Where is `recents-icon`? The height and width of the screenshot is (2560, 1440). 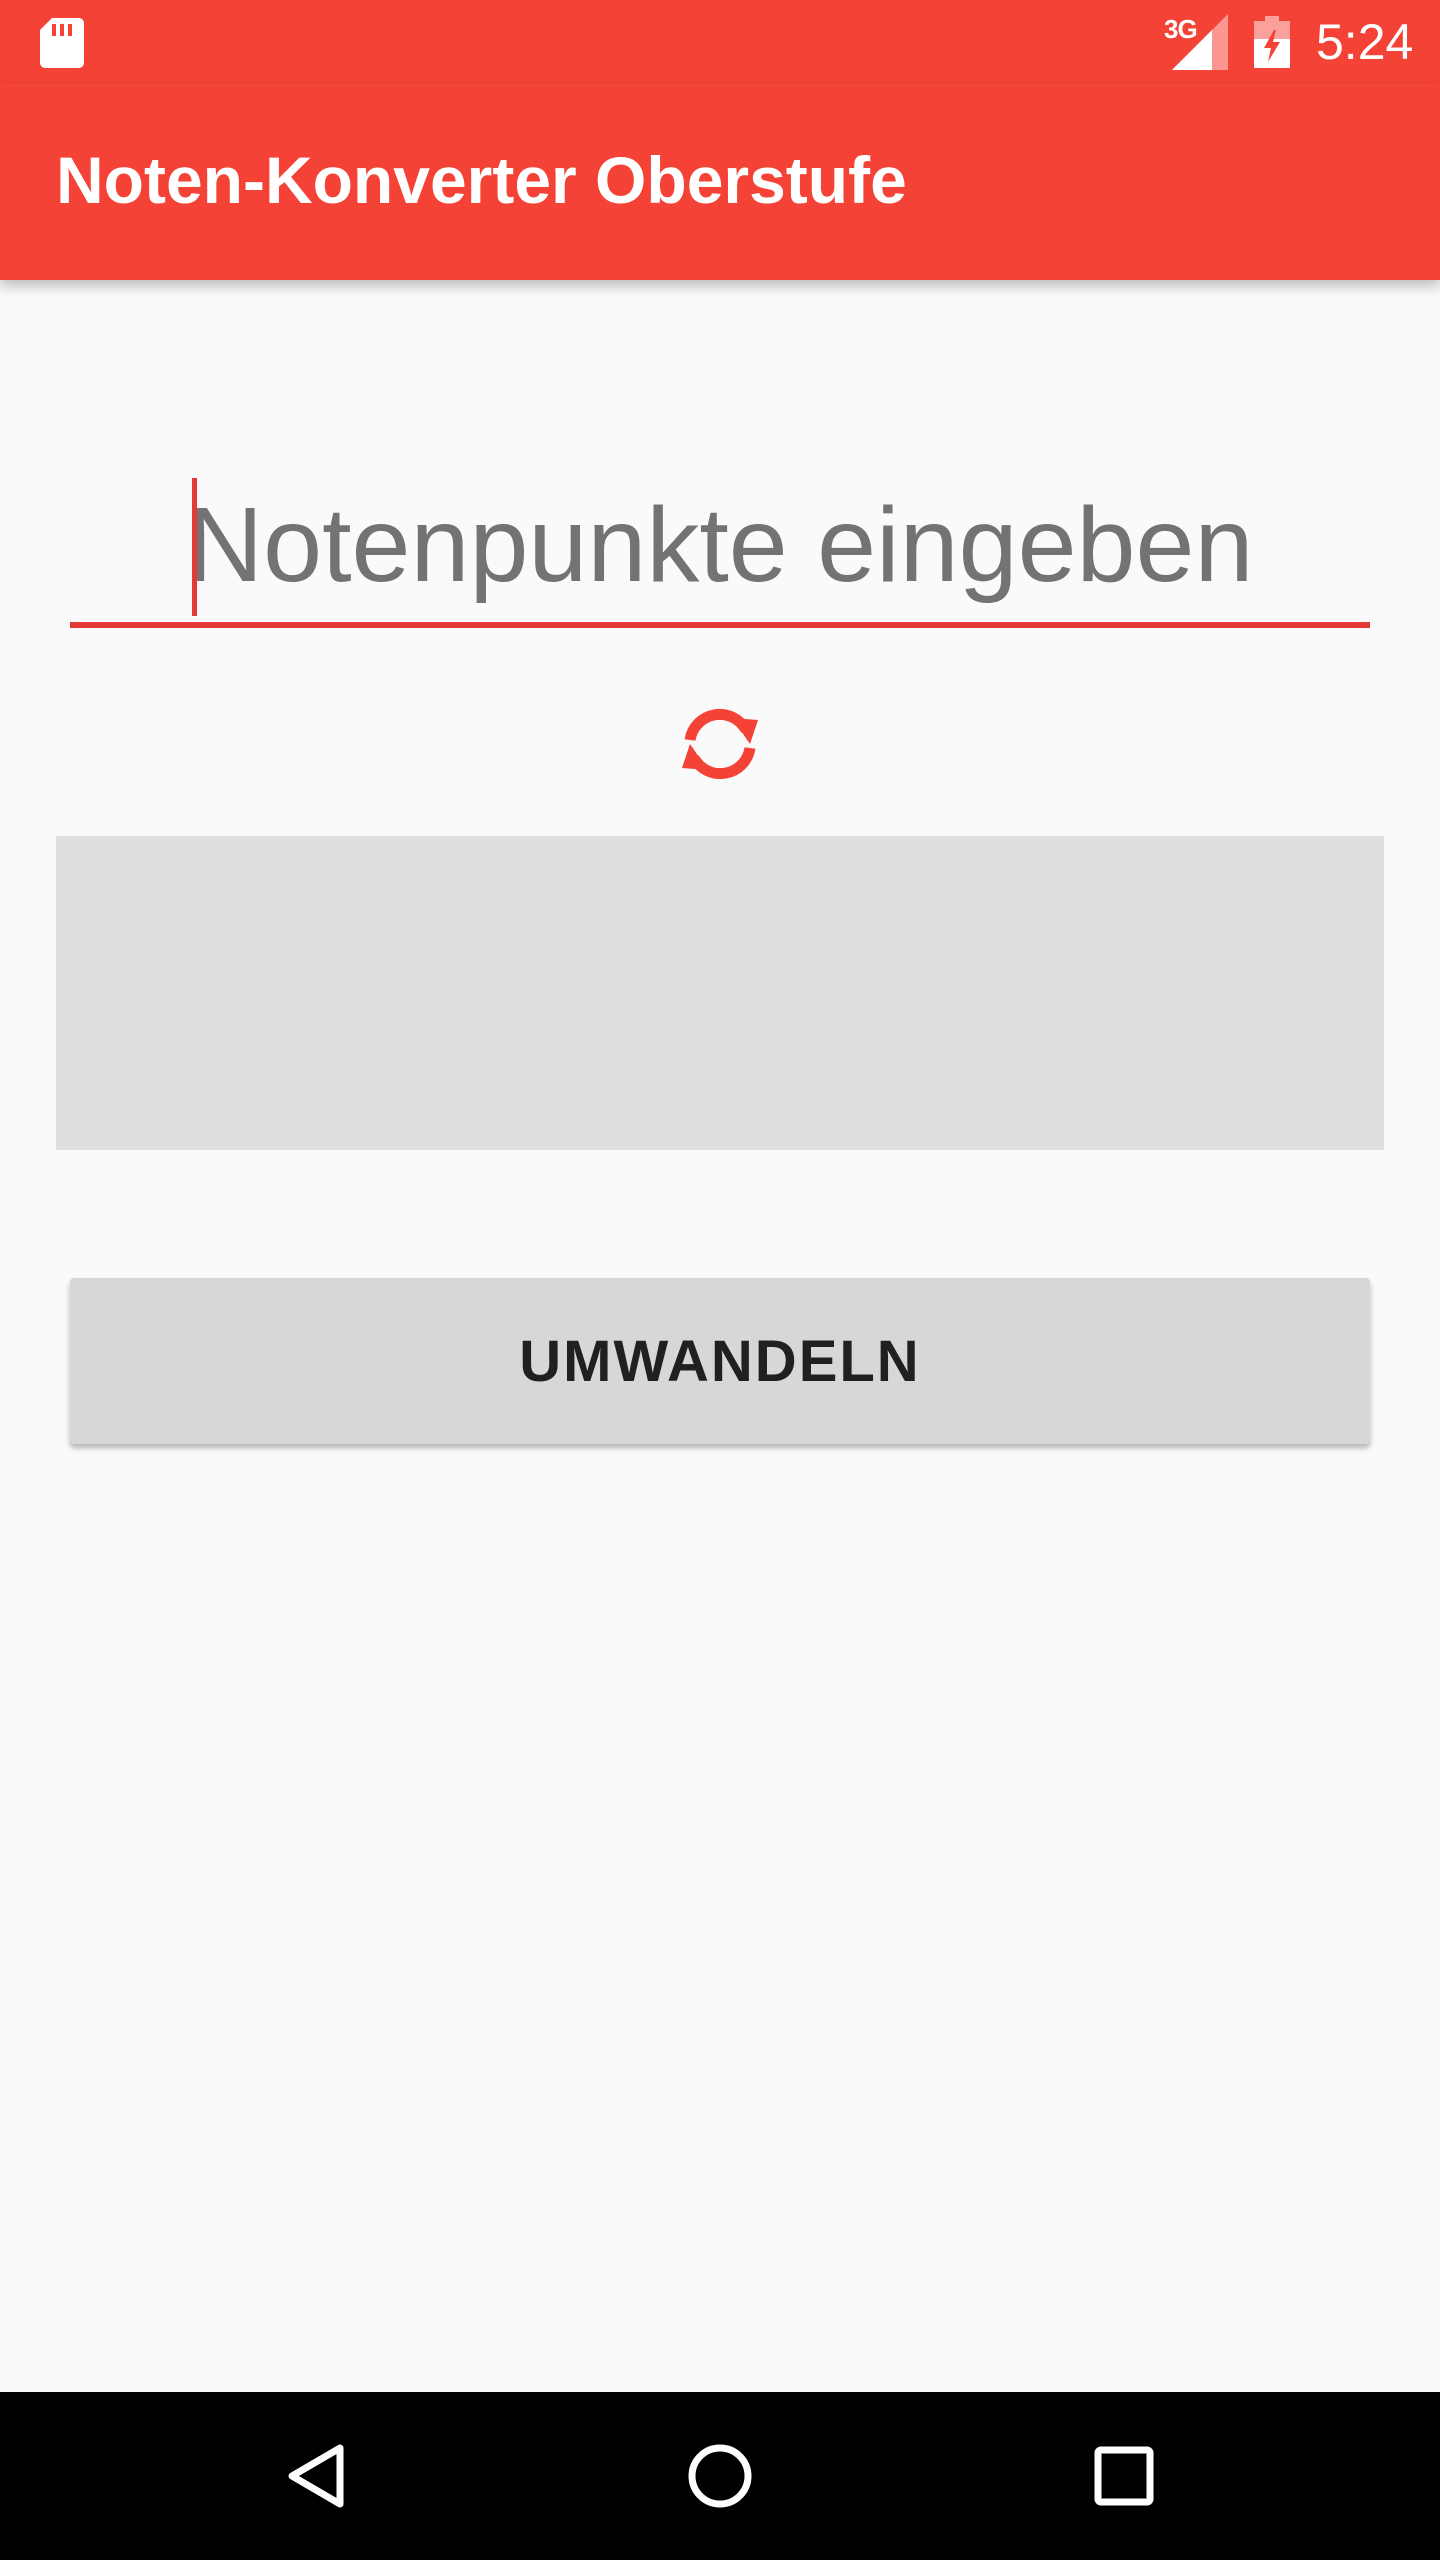 recents-icon is located at coordinates (1124, 2476).